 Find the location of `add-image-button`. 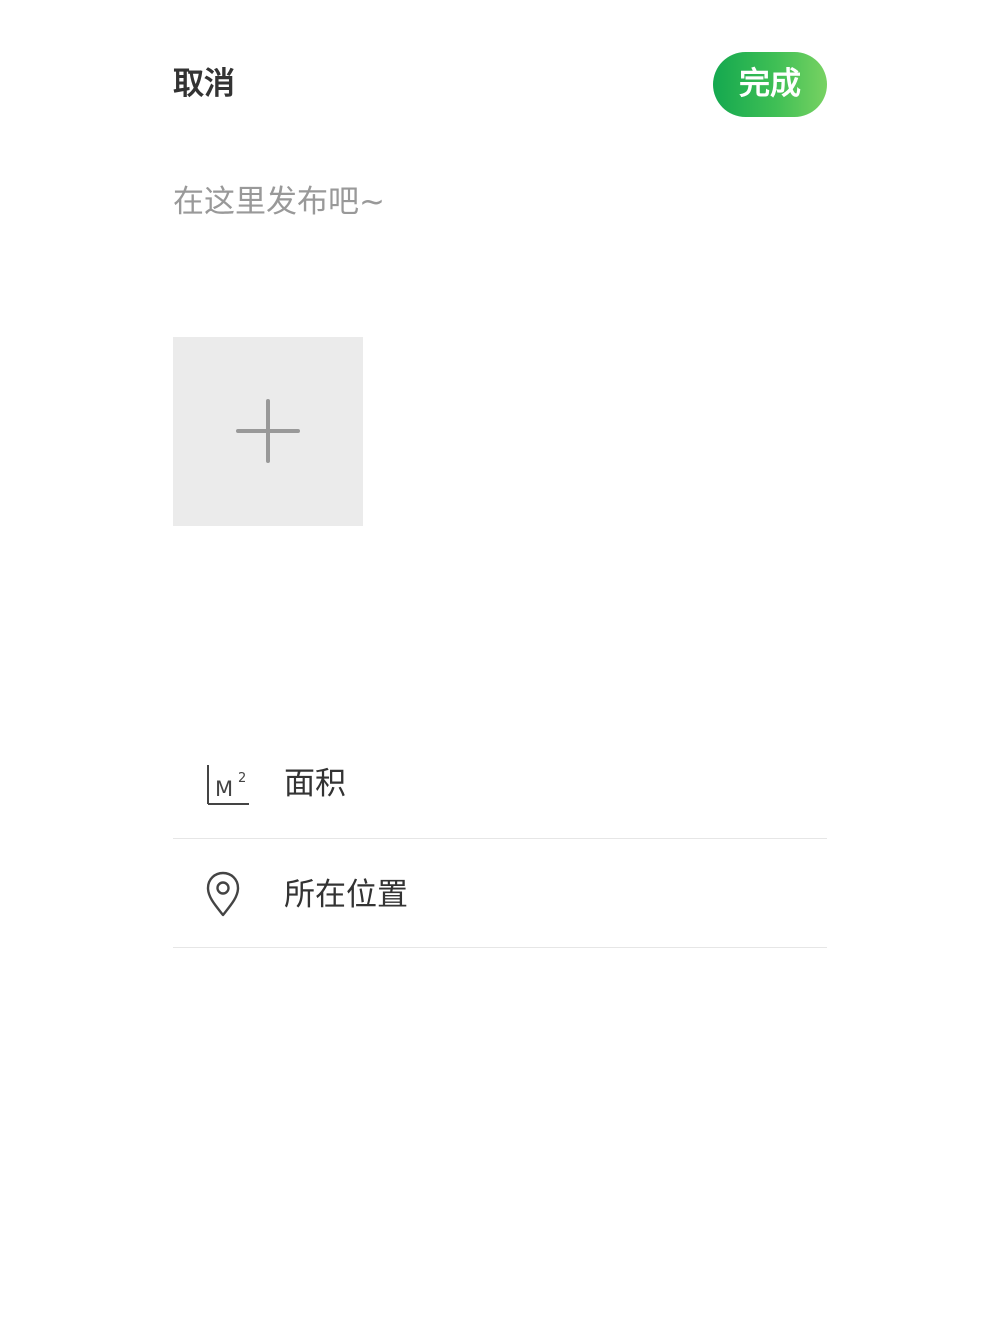

add-image-button is located at coordinates (268, 431).